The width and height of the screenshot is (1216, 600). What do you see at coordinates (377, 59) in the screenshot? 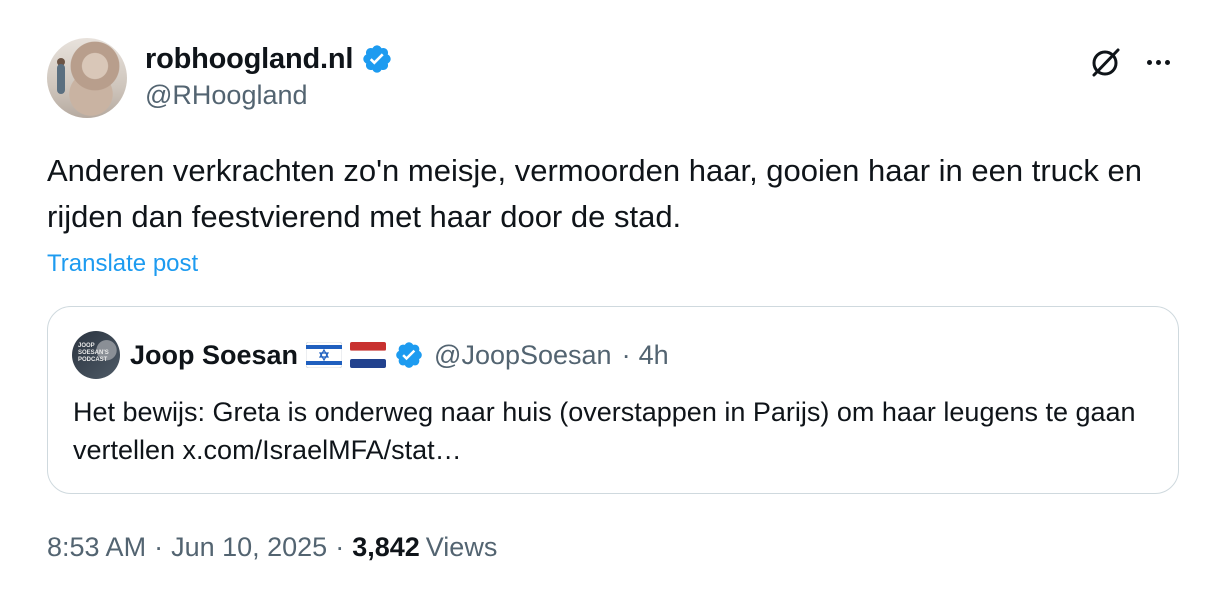
I see `verified-badge-icon` at bounding box center [377, 59].